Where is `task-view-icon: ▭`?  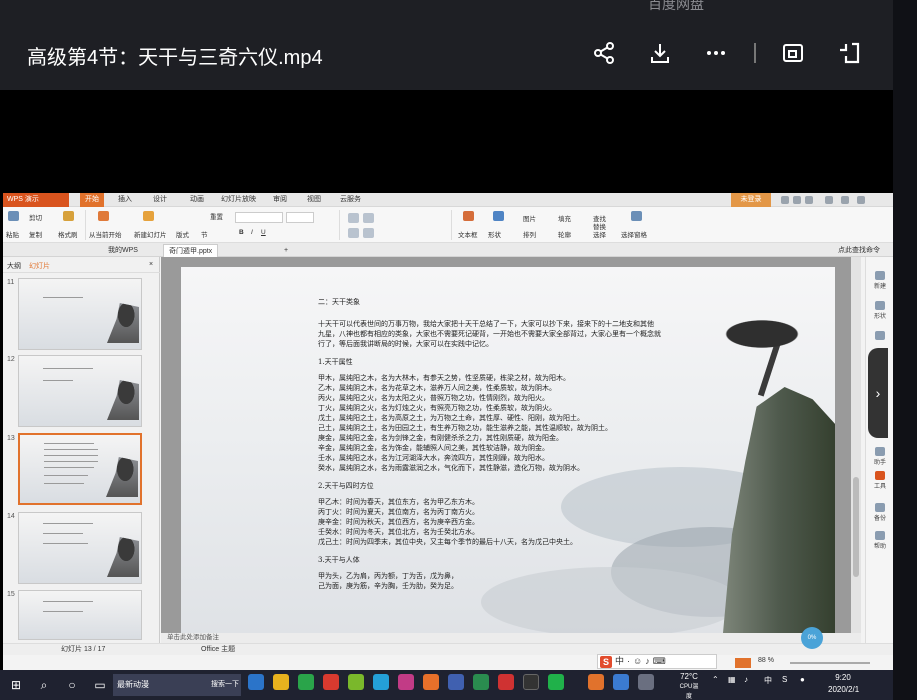 task-view-icon: ▭ is located at coordinates (100, 685).